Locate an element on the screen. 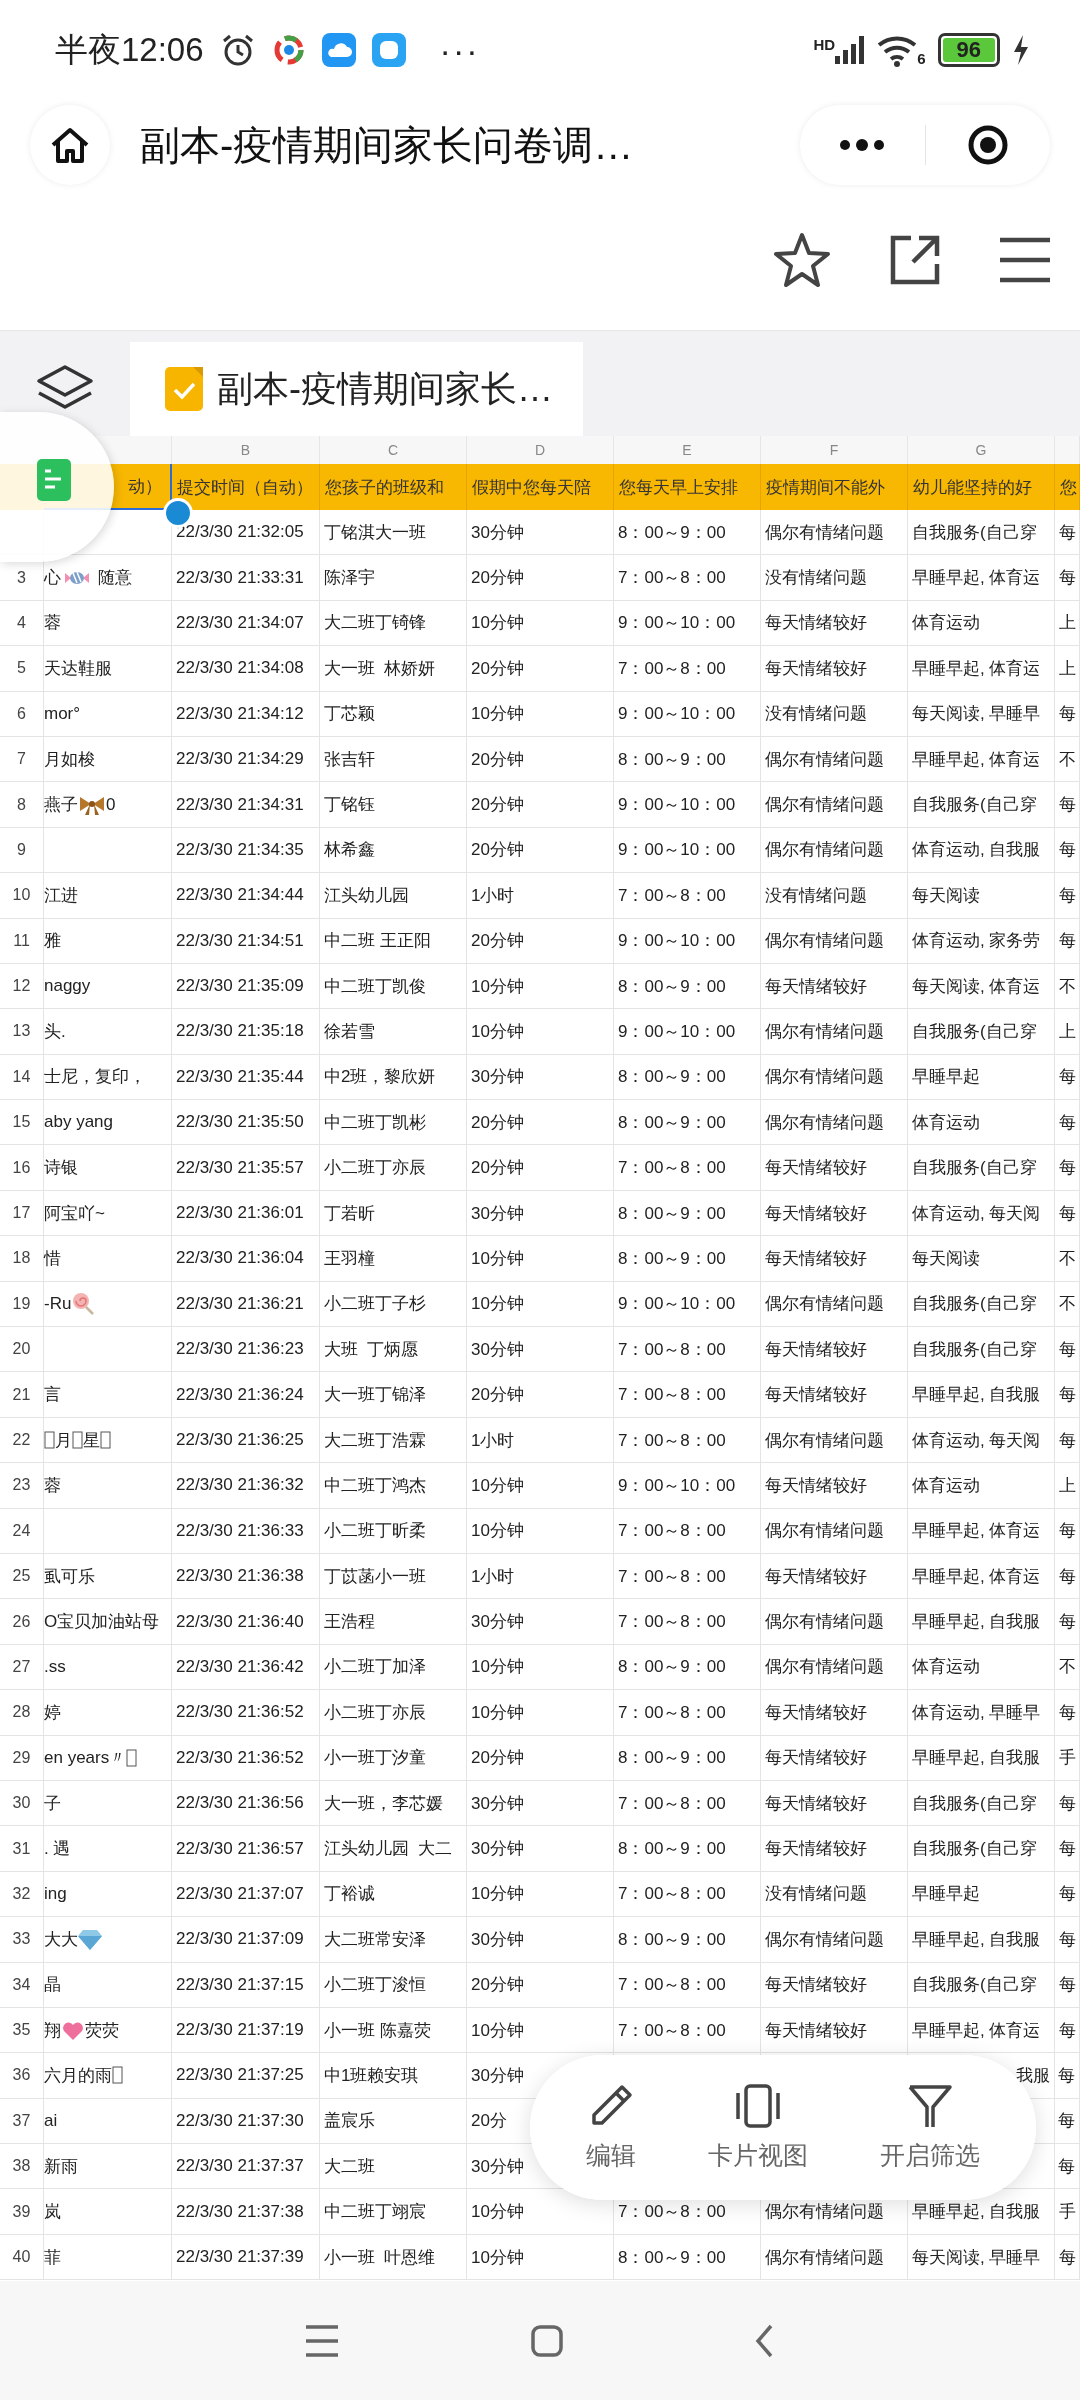  column-header: 疫情期间不能外 is located at coordinates (834, 487).